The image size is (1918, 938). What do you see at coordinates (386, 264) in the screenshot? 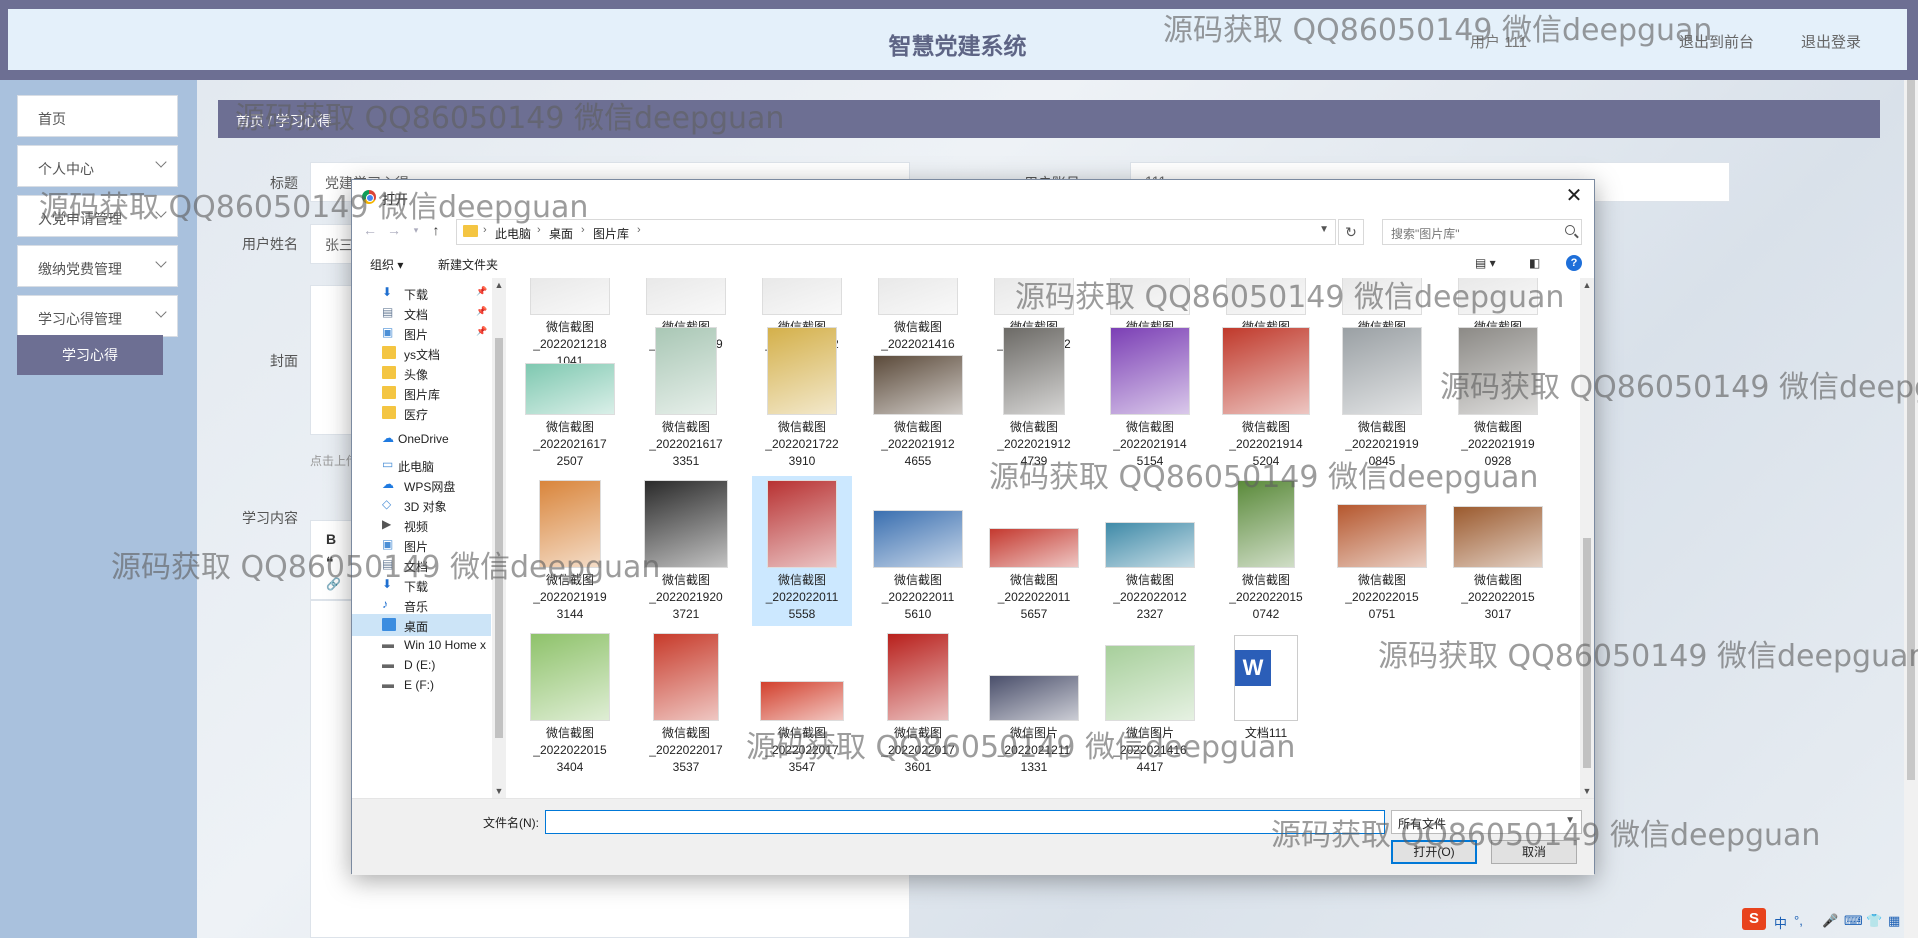
I see `organize-menu: 组织 ▾` at bounding box center [386, 264].